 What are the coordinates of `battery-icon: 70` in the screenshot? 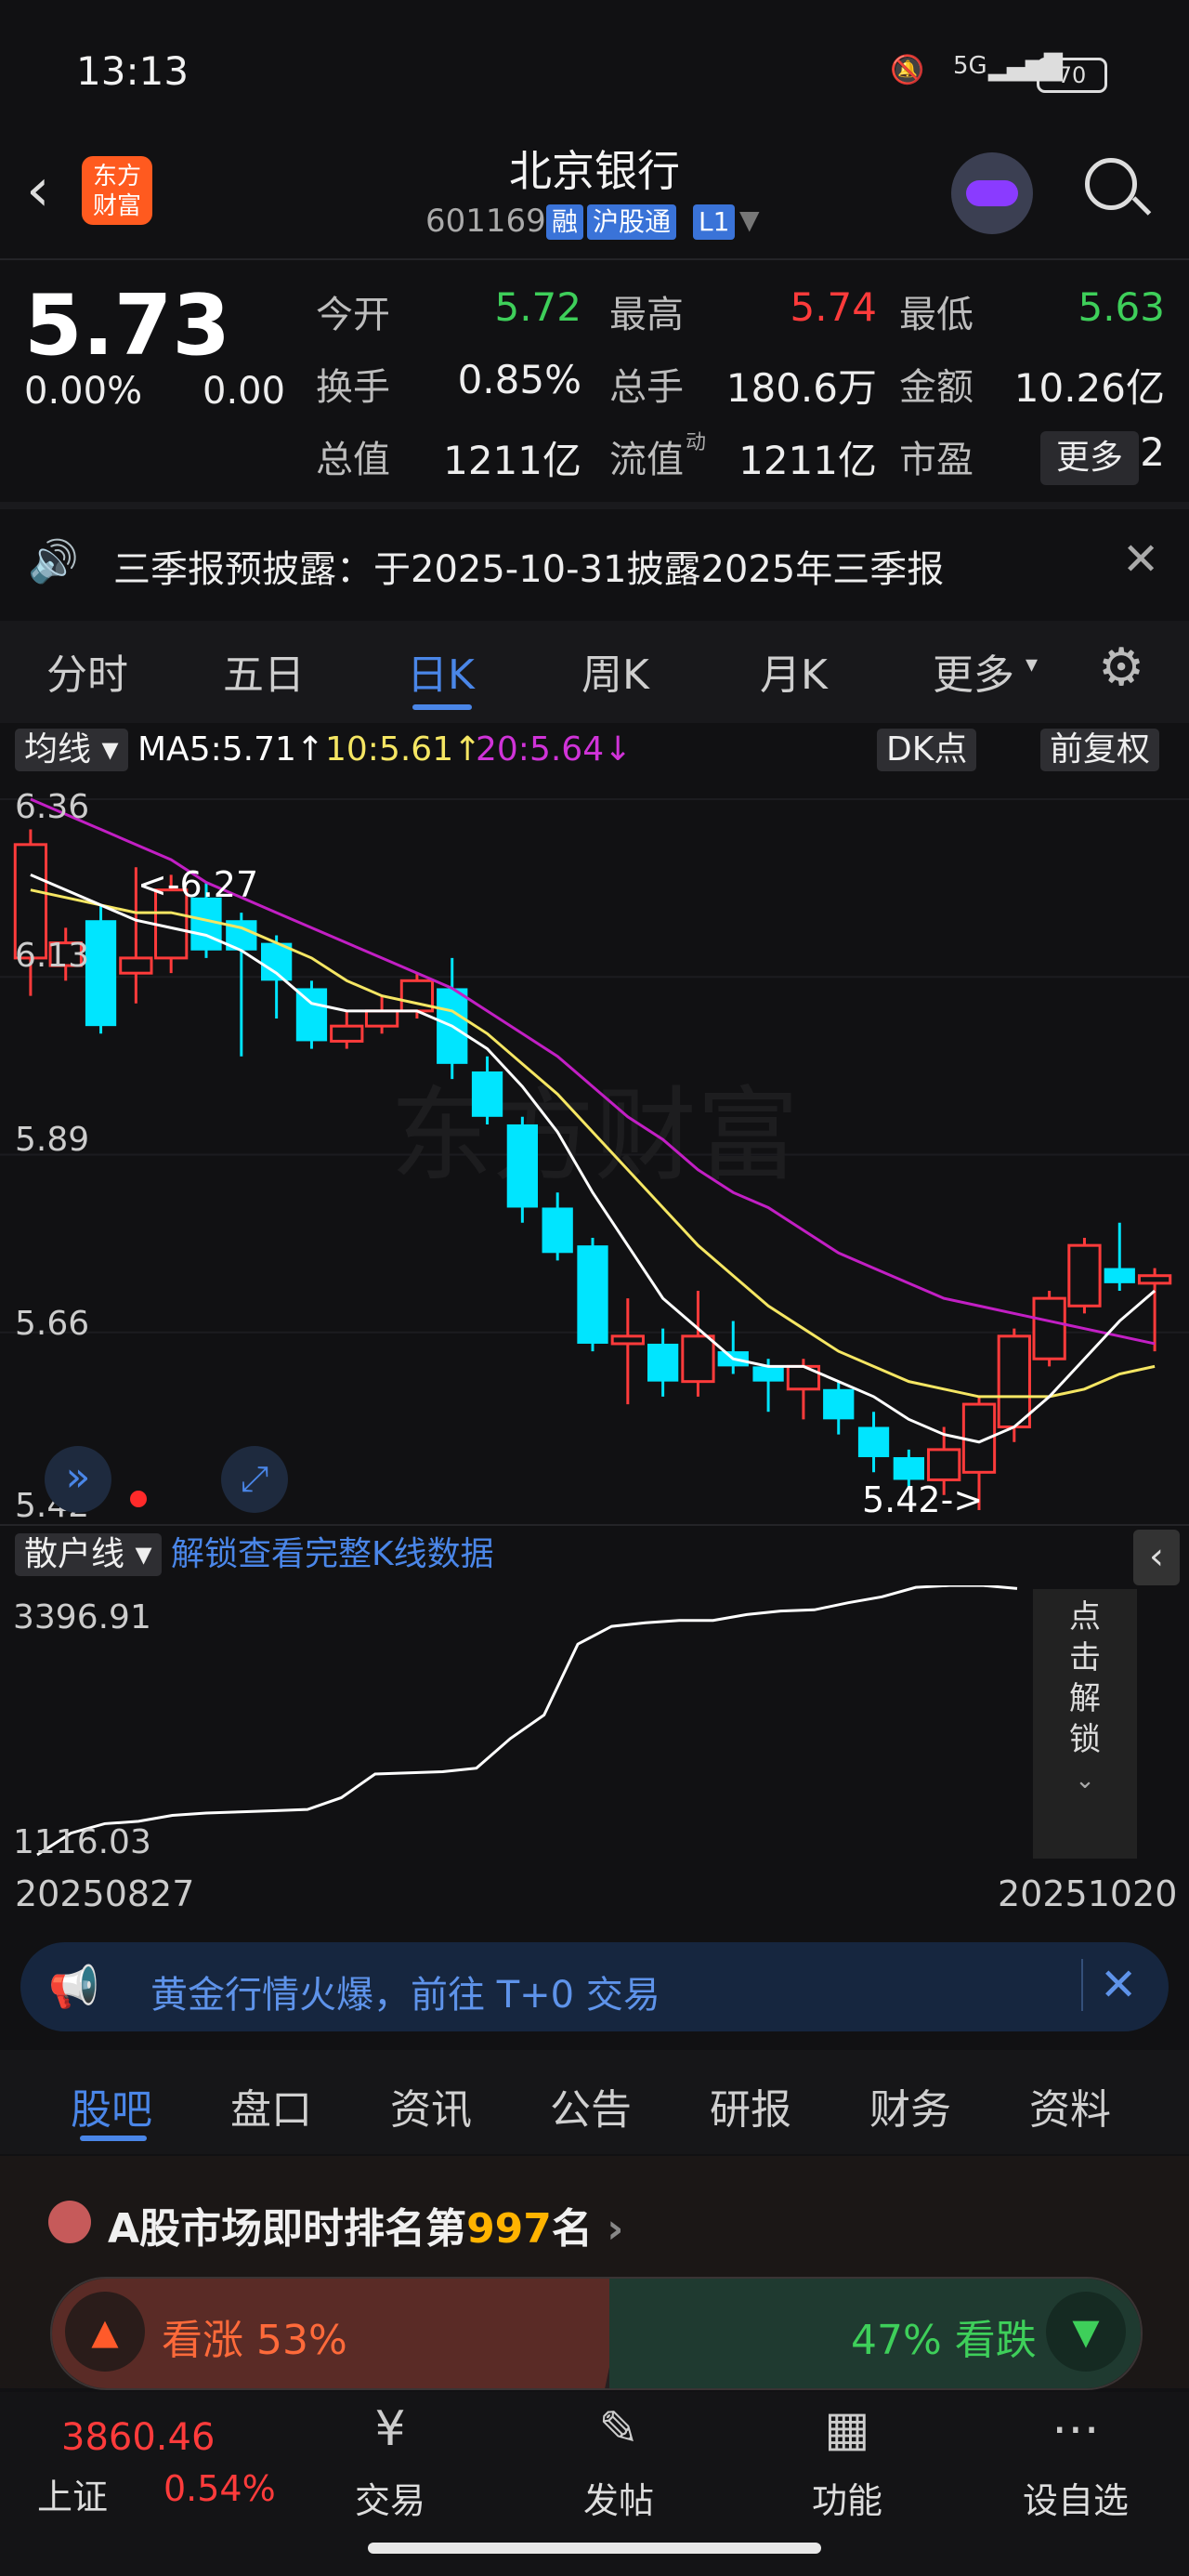 It's located at (1072, 75).